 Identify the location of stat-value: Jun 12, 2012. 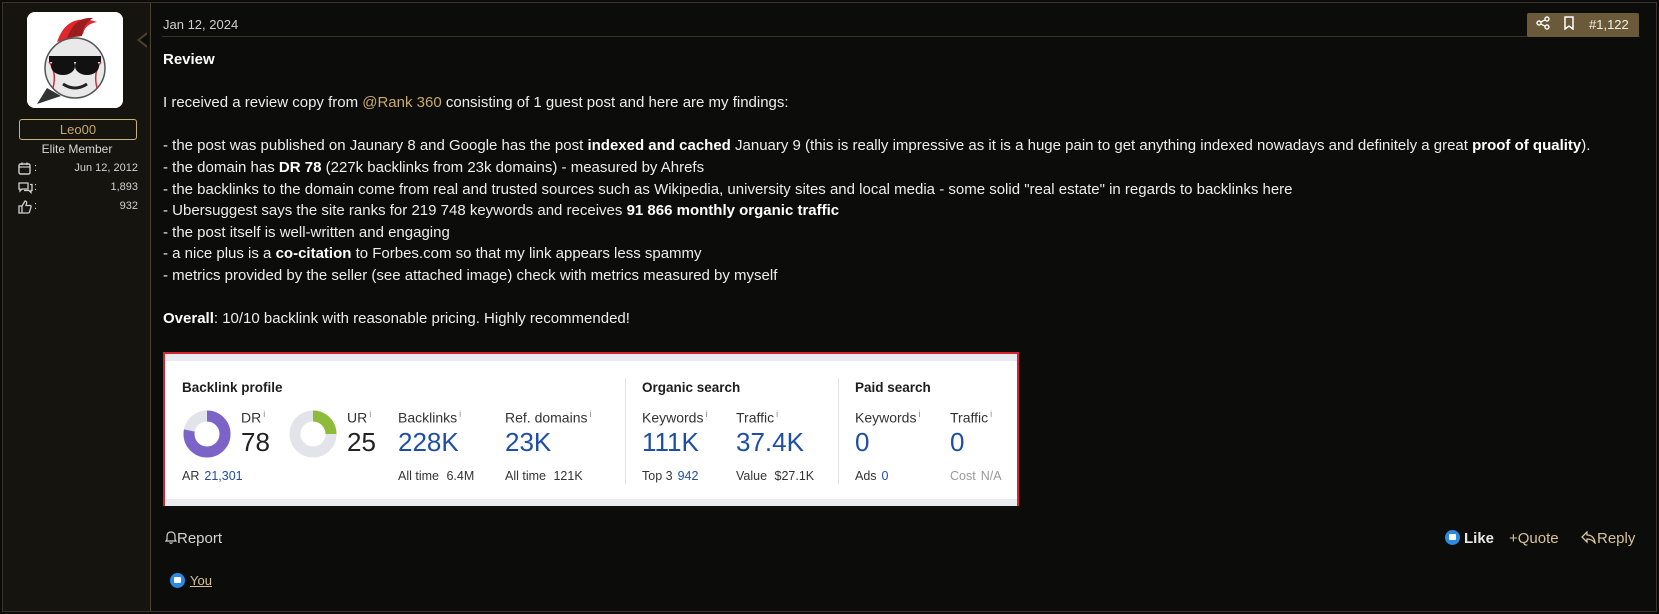
(106, 168).